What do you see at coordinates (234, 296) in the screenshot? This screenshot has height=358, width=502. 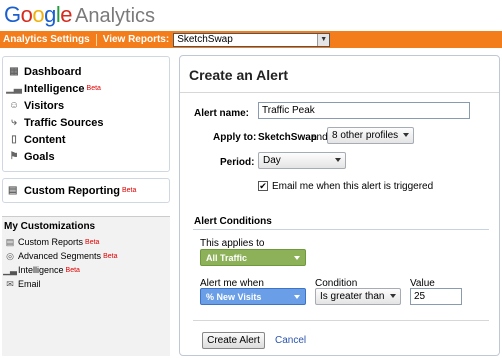 I see `metric-value: % New Visits` at bounding box center [234, 296].